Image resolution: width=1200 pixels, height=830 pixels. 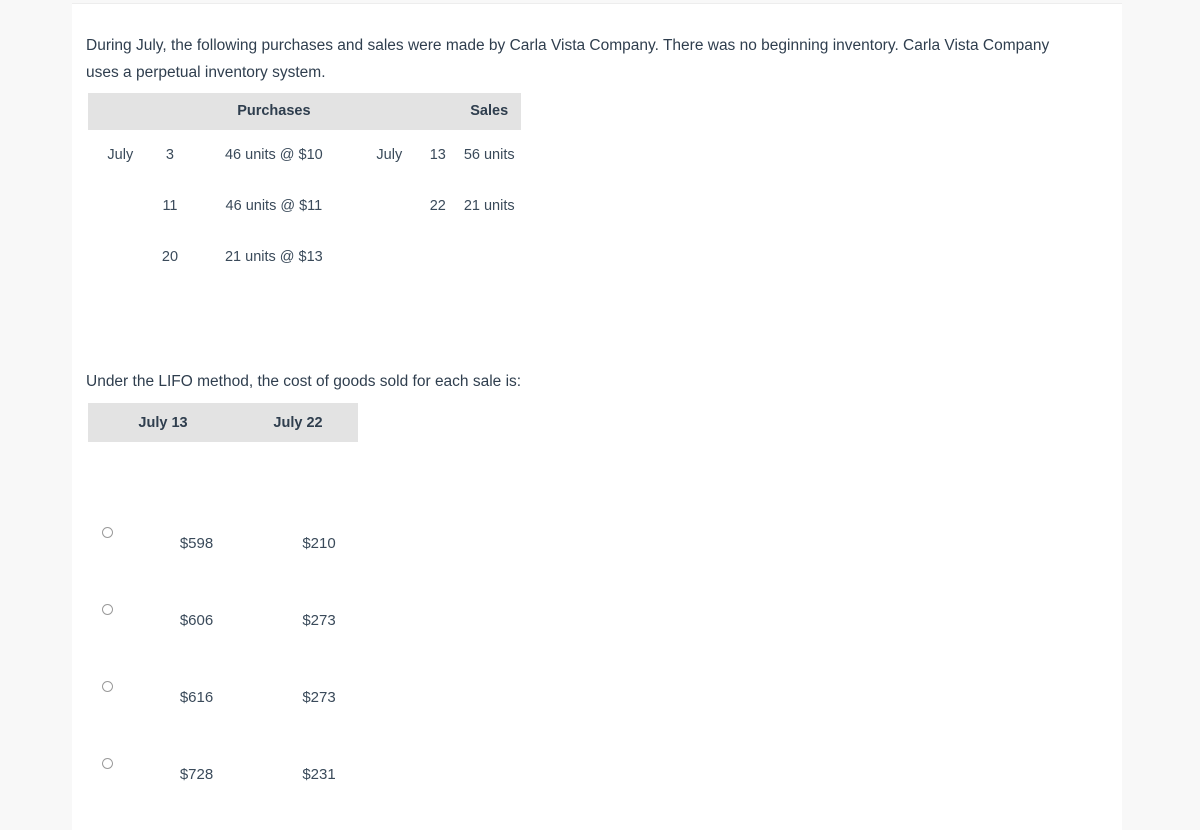 I want to click on cell-purchase-month: July, so click(x=120, y=155).